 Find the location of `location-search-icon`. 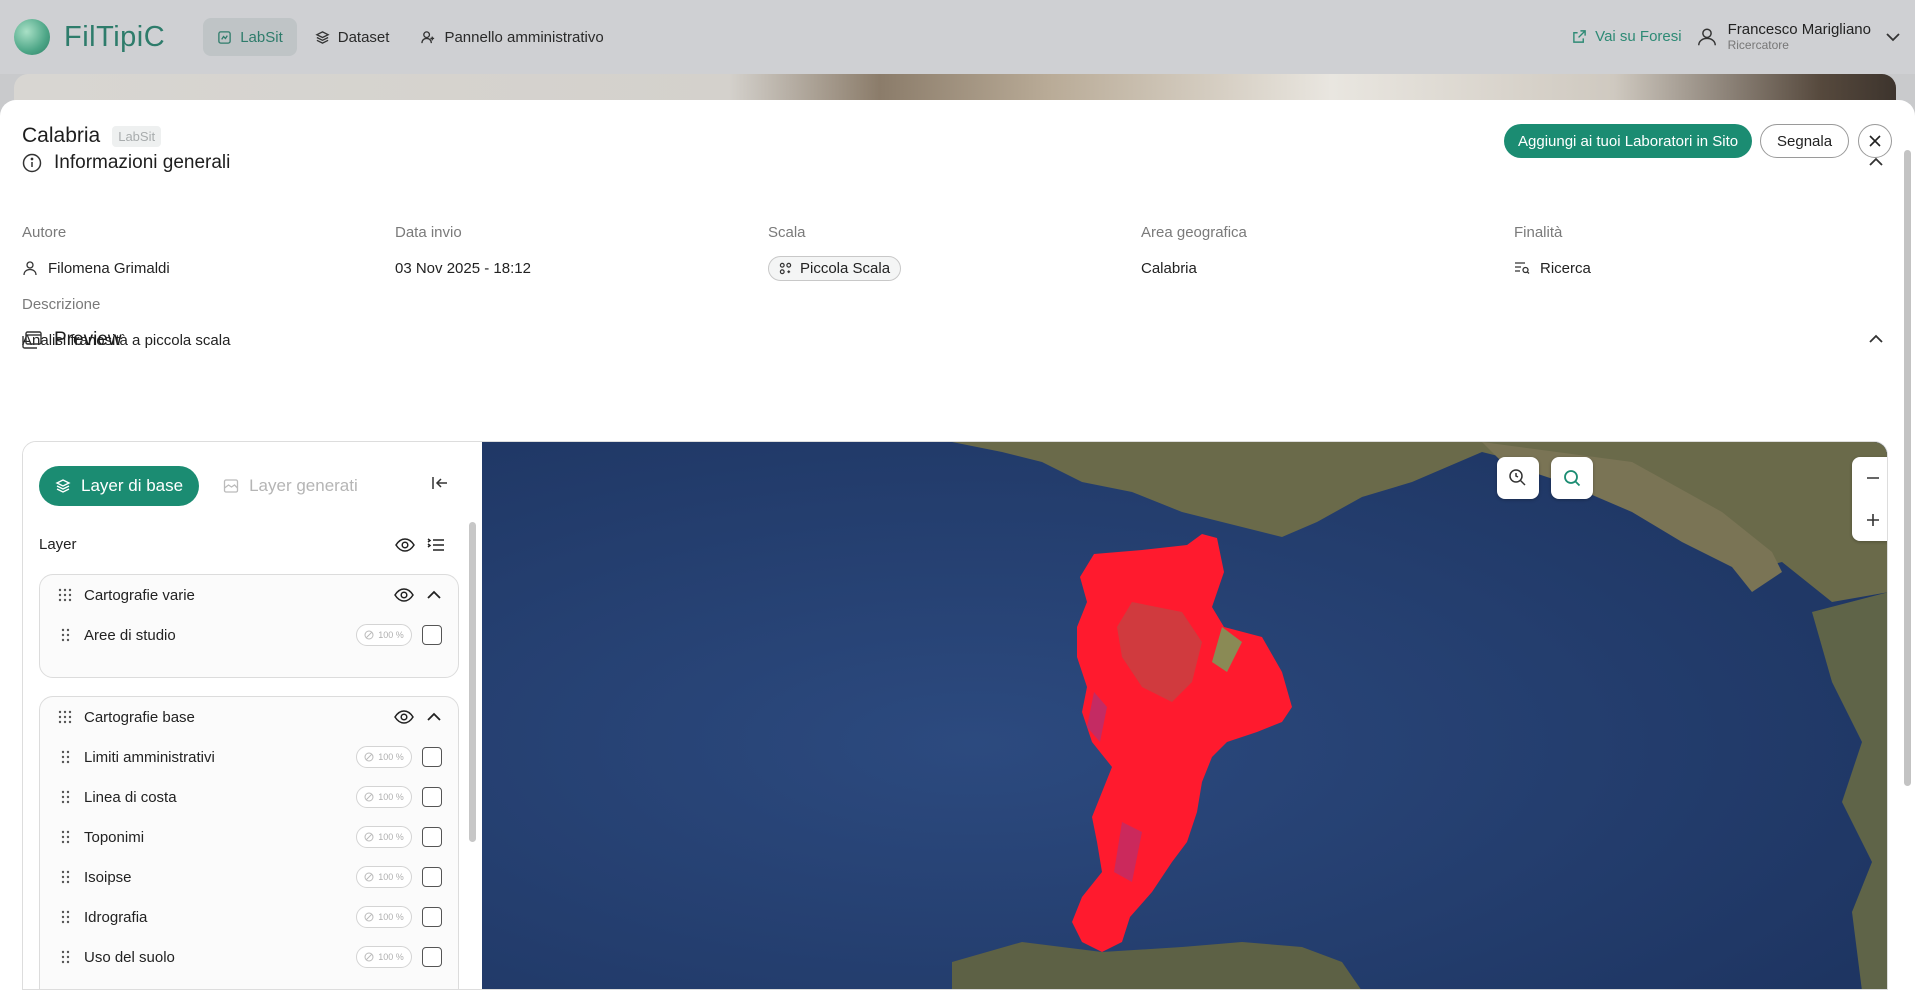

location-search-icon is located at coordinates (1517, 477).